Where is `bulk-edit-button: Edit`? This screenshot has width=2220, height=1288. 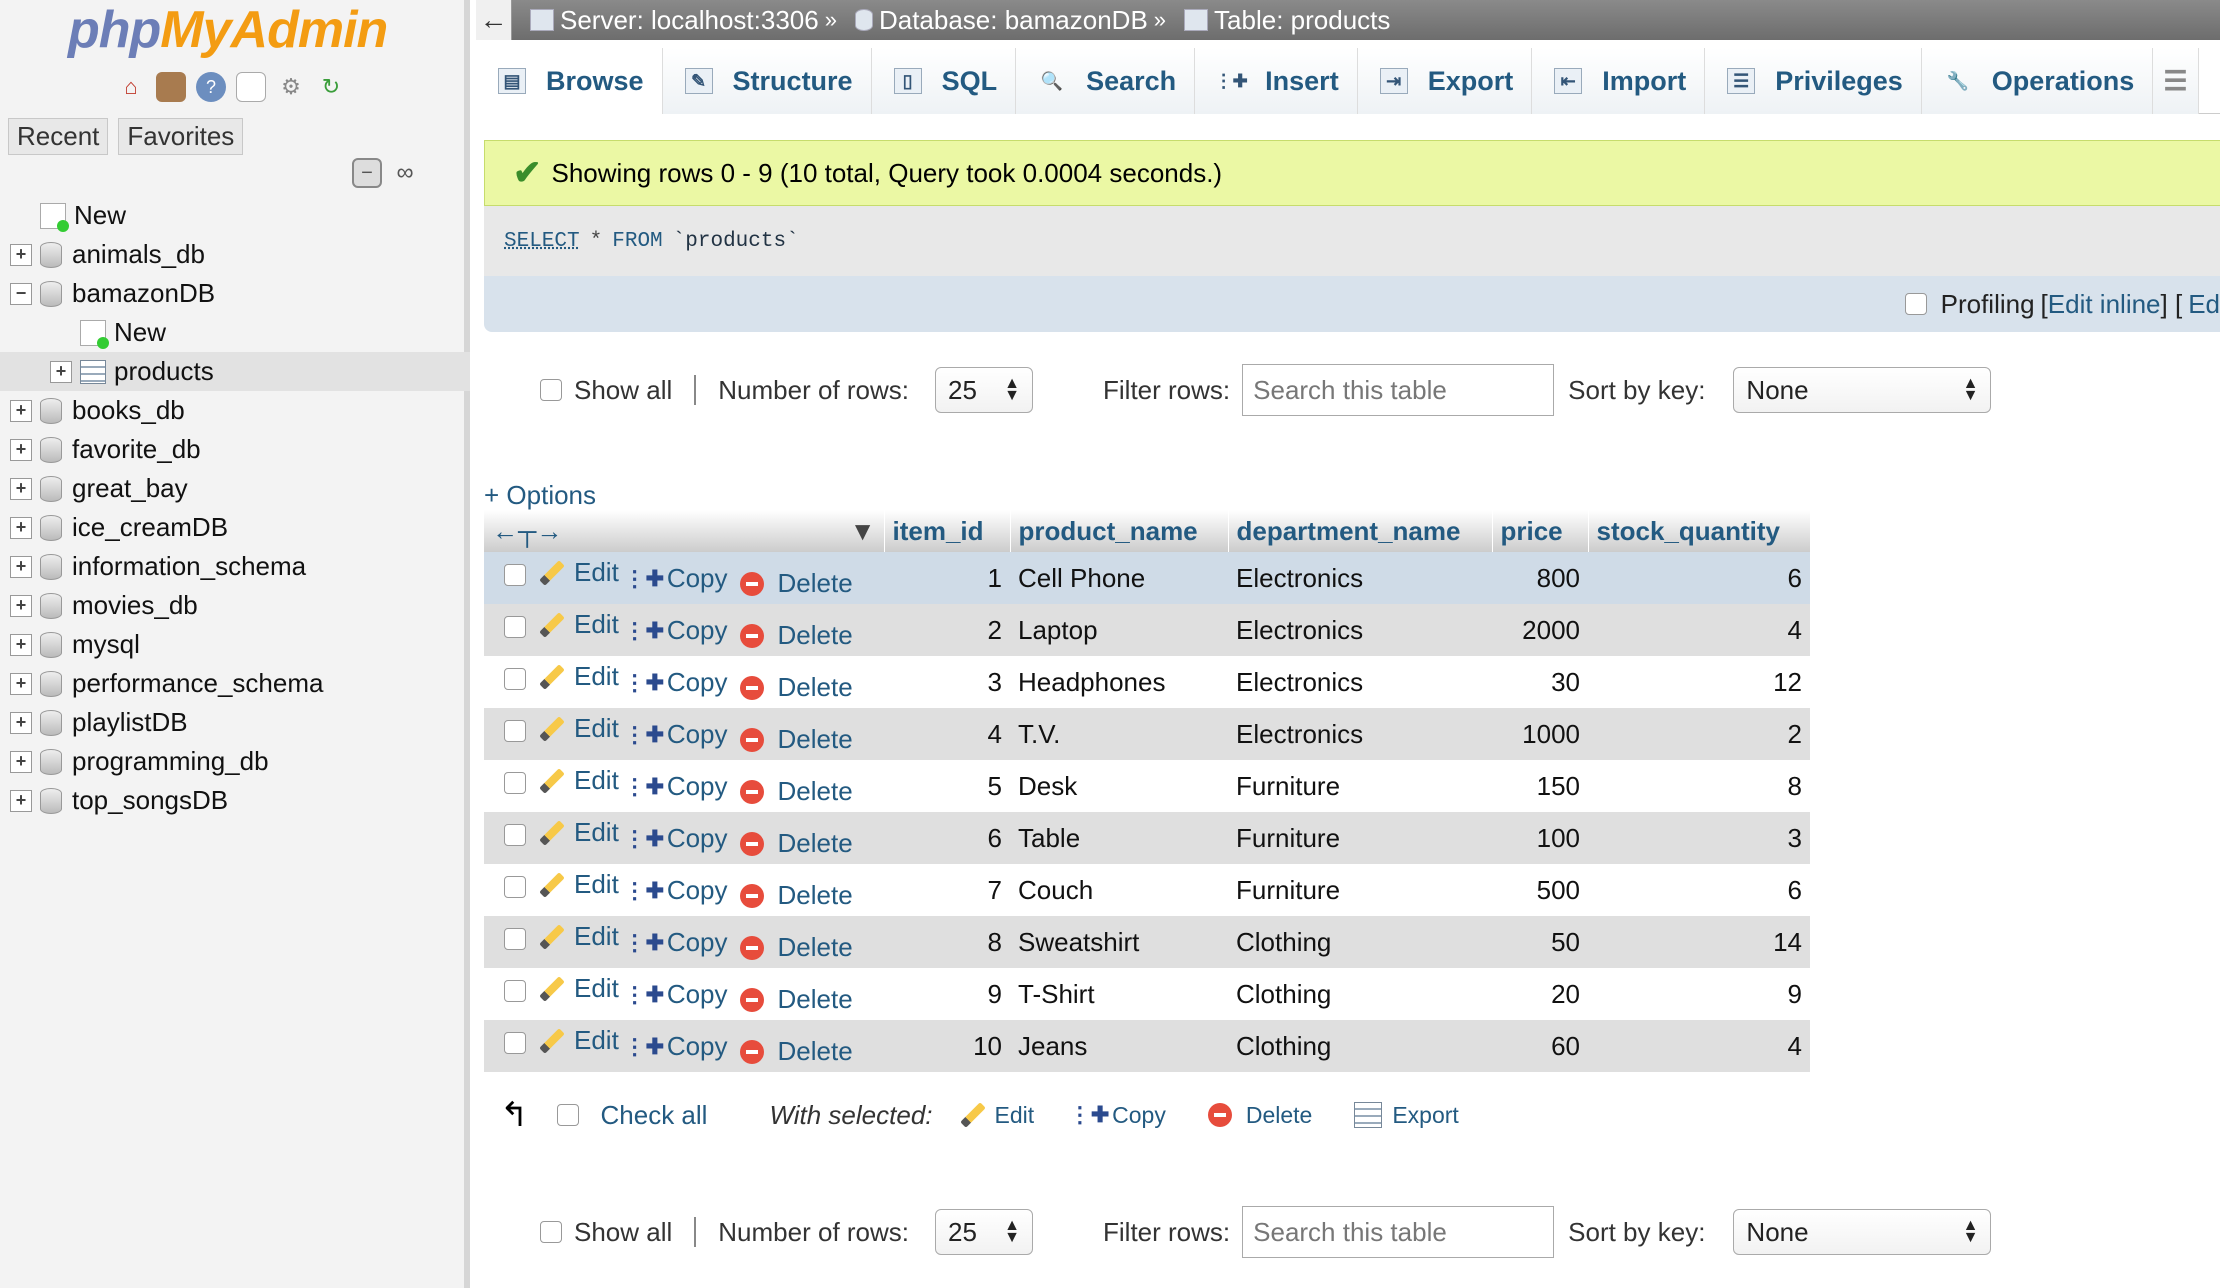
bulk-edit-button: Edit is located at coordinates (997, 1115).